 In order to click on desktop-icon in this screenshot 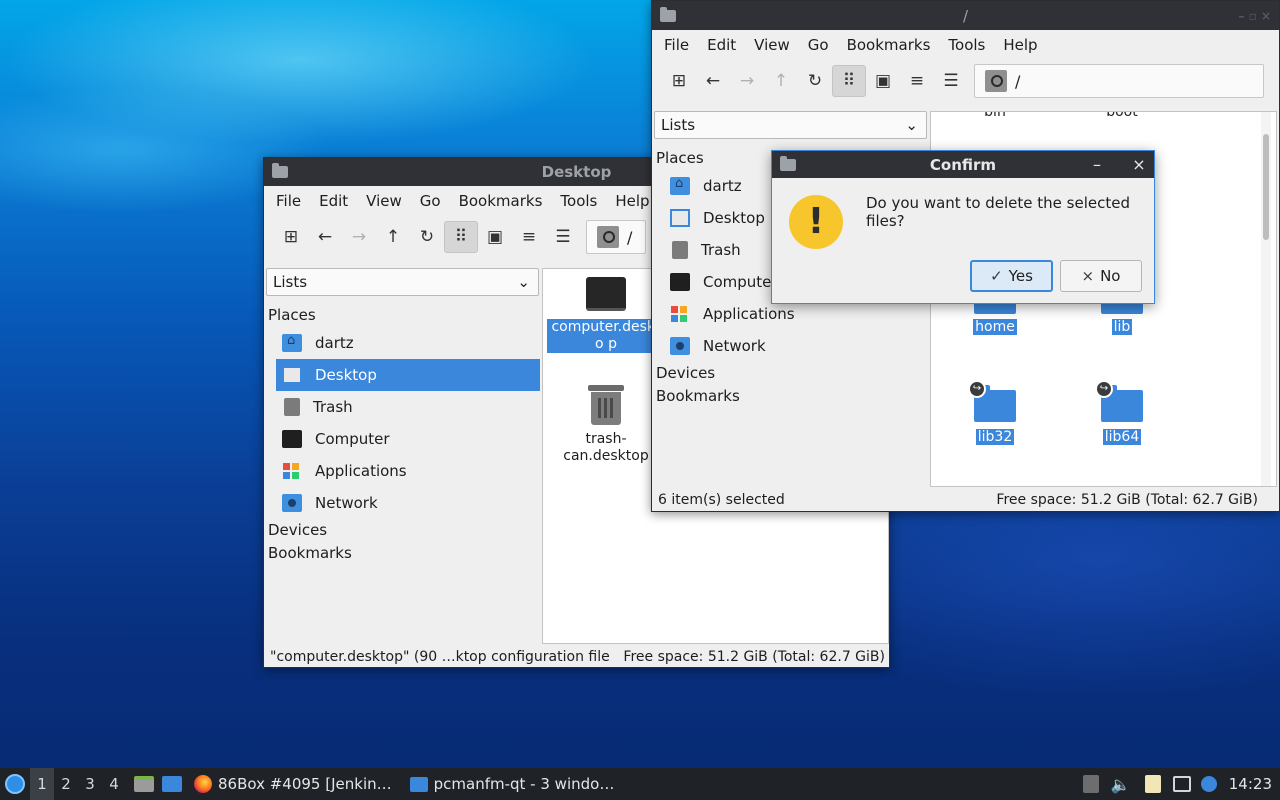, I will do `click(292, 375)`.